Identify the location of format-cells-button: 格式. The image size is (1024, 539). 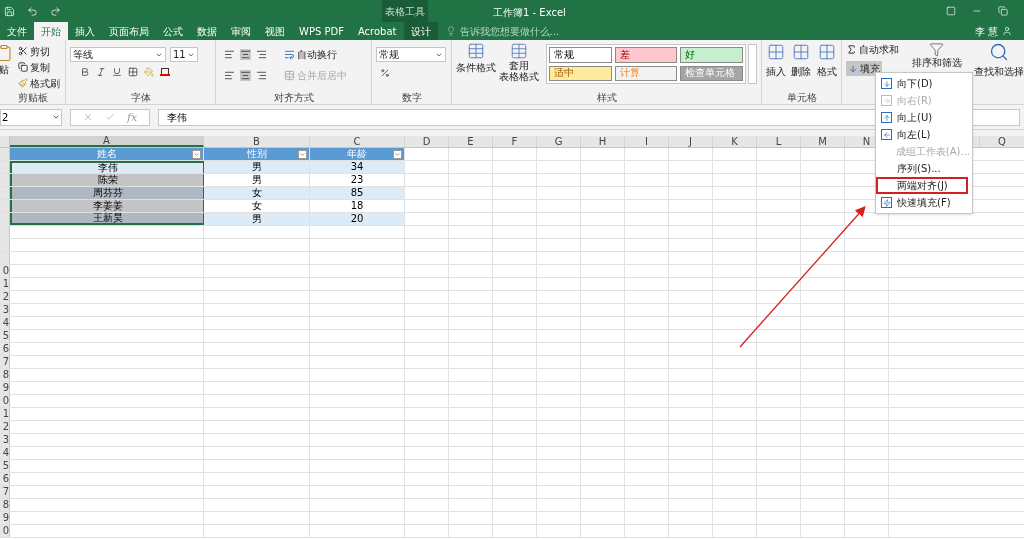
(826, 67).